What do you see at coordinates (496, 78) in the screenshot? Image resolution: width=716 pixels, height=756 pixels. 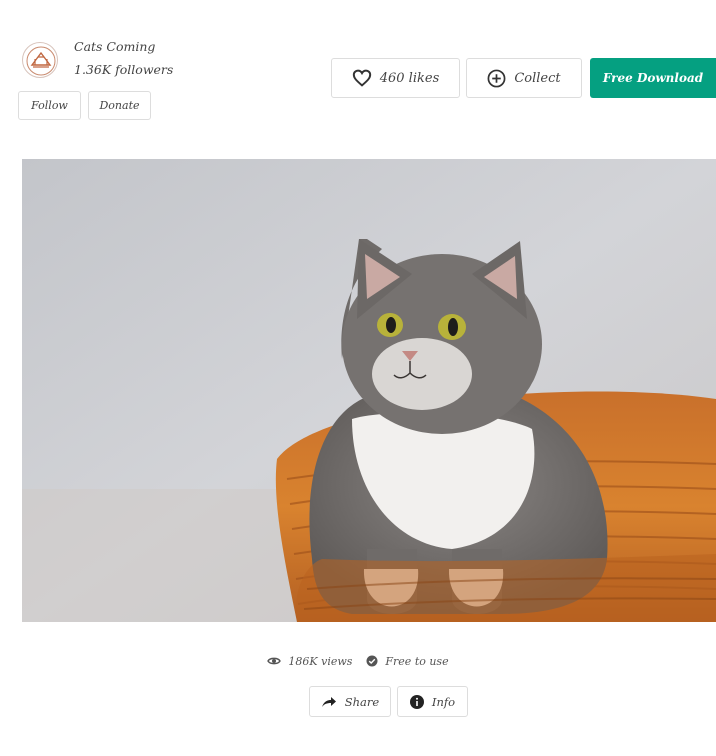 I see `plus-circle-icon` at bounding box center [496, 78].